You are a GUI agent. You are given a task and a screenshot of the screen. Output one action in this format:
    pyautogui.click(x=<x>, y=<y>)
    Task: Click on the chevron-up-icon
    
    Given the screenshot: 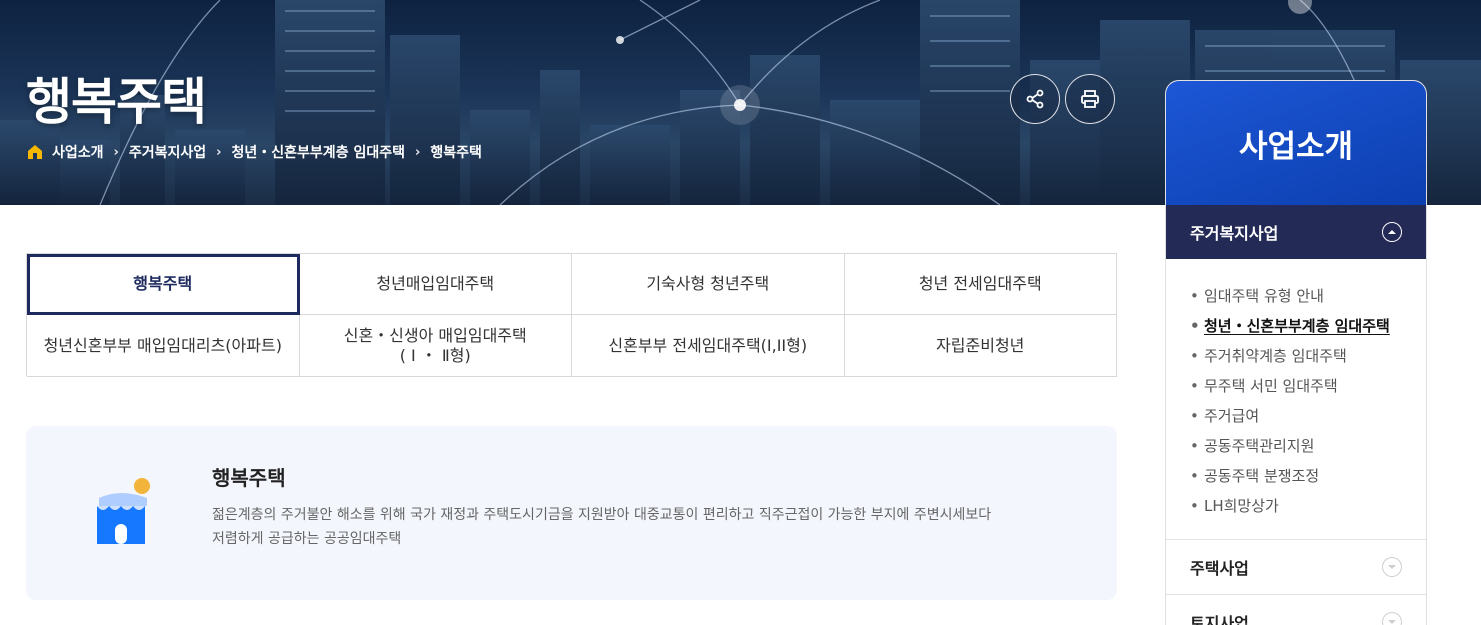 What is the action you would take?
    pyautogui.click(x=1392, y=232)
    